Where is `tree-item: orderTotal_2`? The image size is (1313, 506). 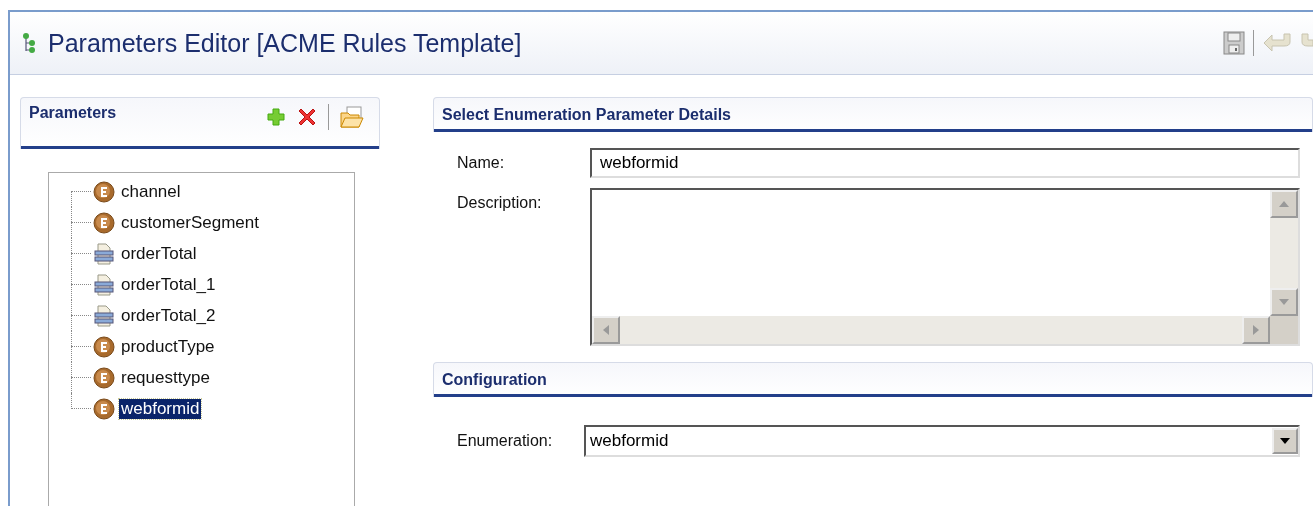
tree-item: orderTotal_2 is located at coordinates (168, 315).